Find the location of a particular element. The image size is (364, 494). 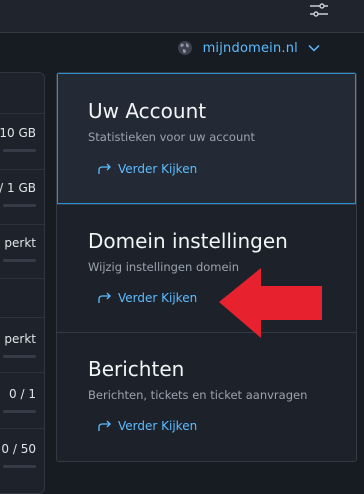

card-subtitle: Berichten, tickets en ticket aanvragen is located at coordinates (198, 395).